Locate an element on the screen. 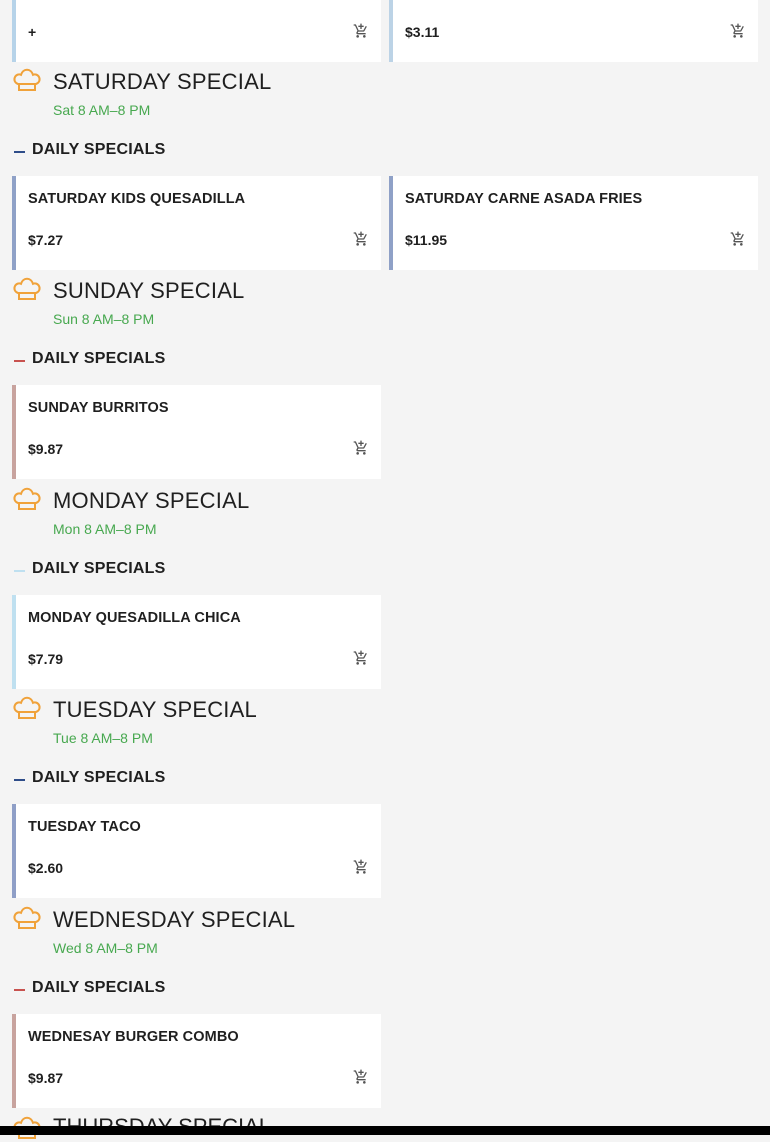 Image resolution: width=770 pixels, height=1142 pixels. item-name: SATURDAY CARNE ASADA FRIES is located at coordinates (524, 199).